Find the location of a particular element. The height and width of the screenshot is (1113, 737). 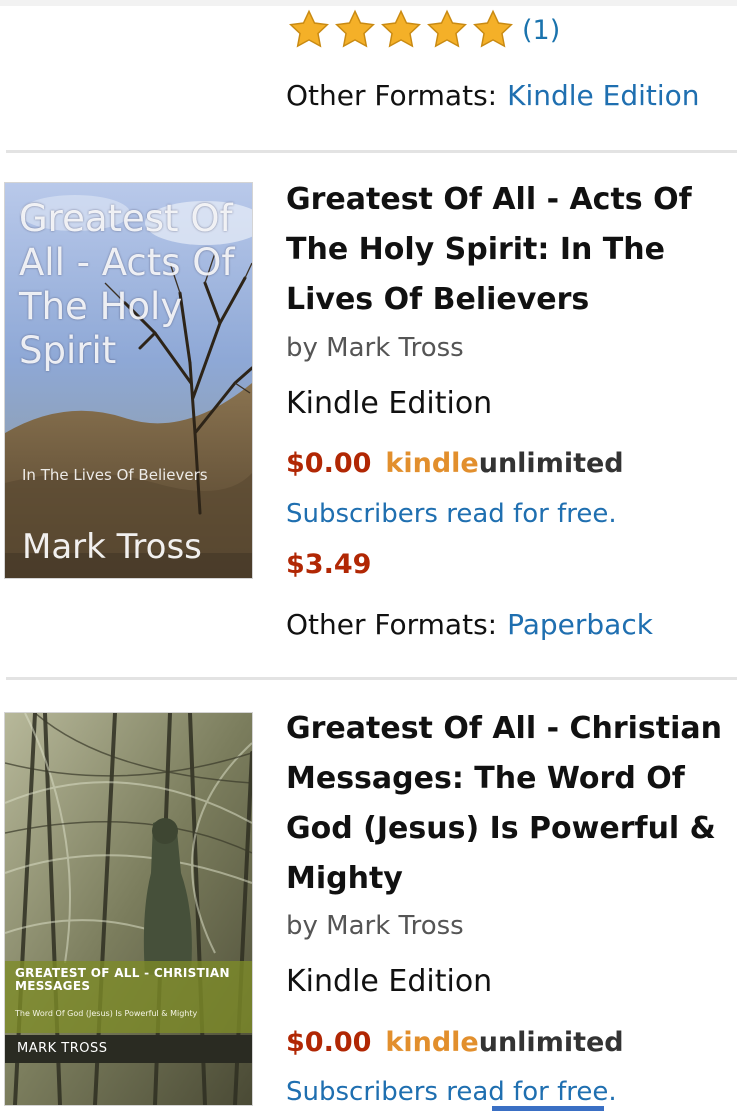

rating-count: (1) is located at coordinates (541, 30).